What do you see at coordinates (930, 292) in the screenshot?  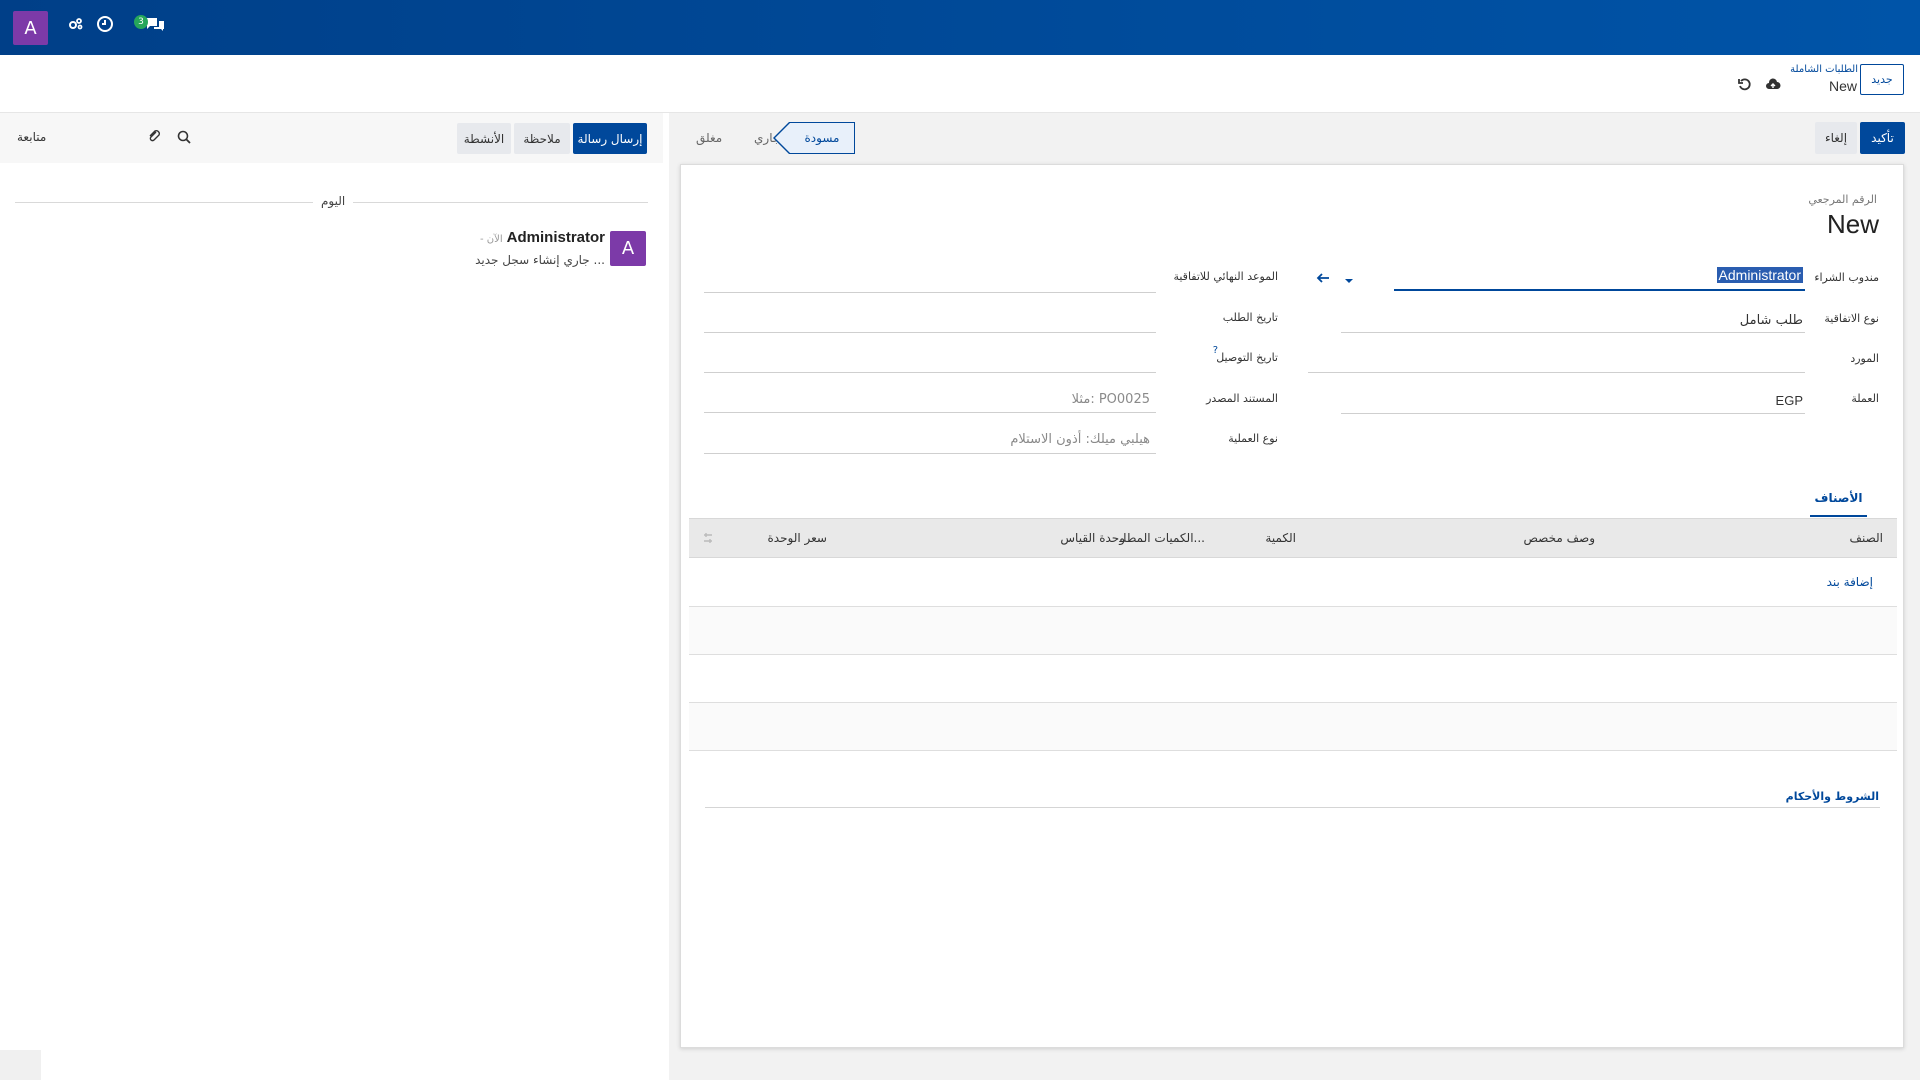 I see `deadline-field` at bounding box center [930, 292].